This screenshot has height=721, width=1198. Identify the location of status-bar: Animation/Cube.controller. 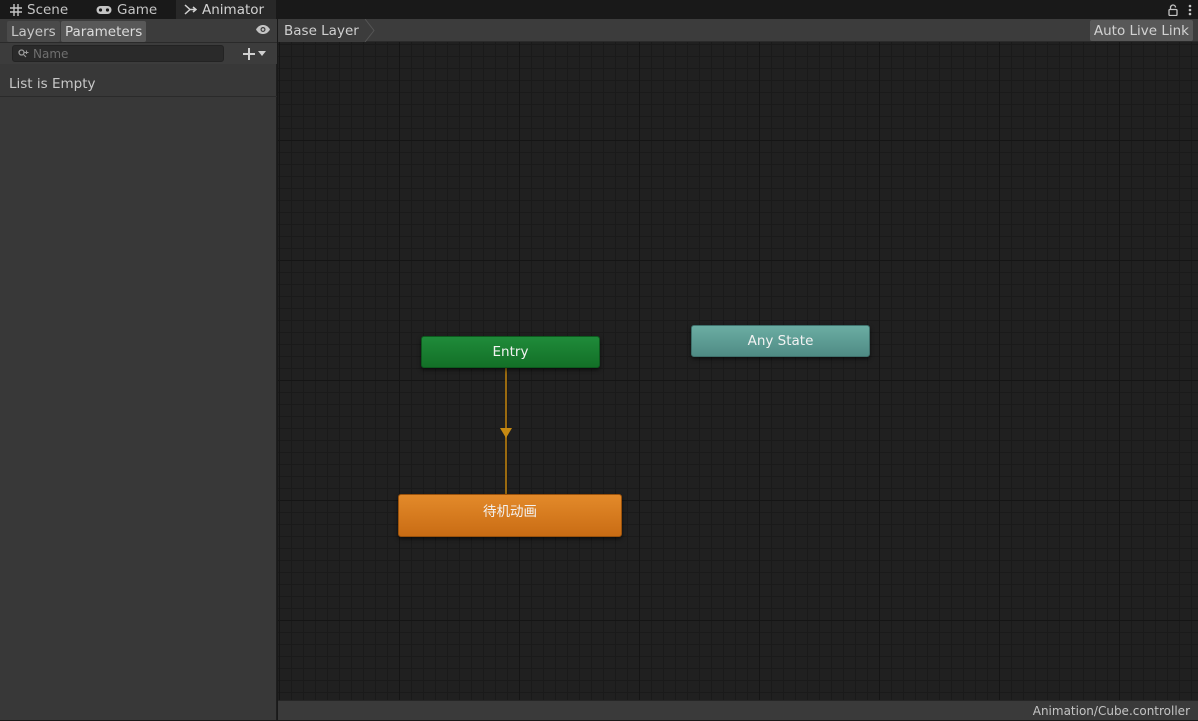
(738, 710).